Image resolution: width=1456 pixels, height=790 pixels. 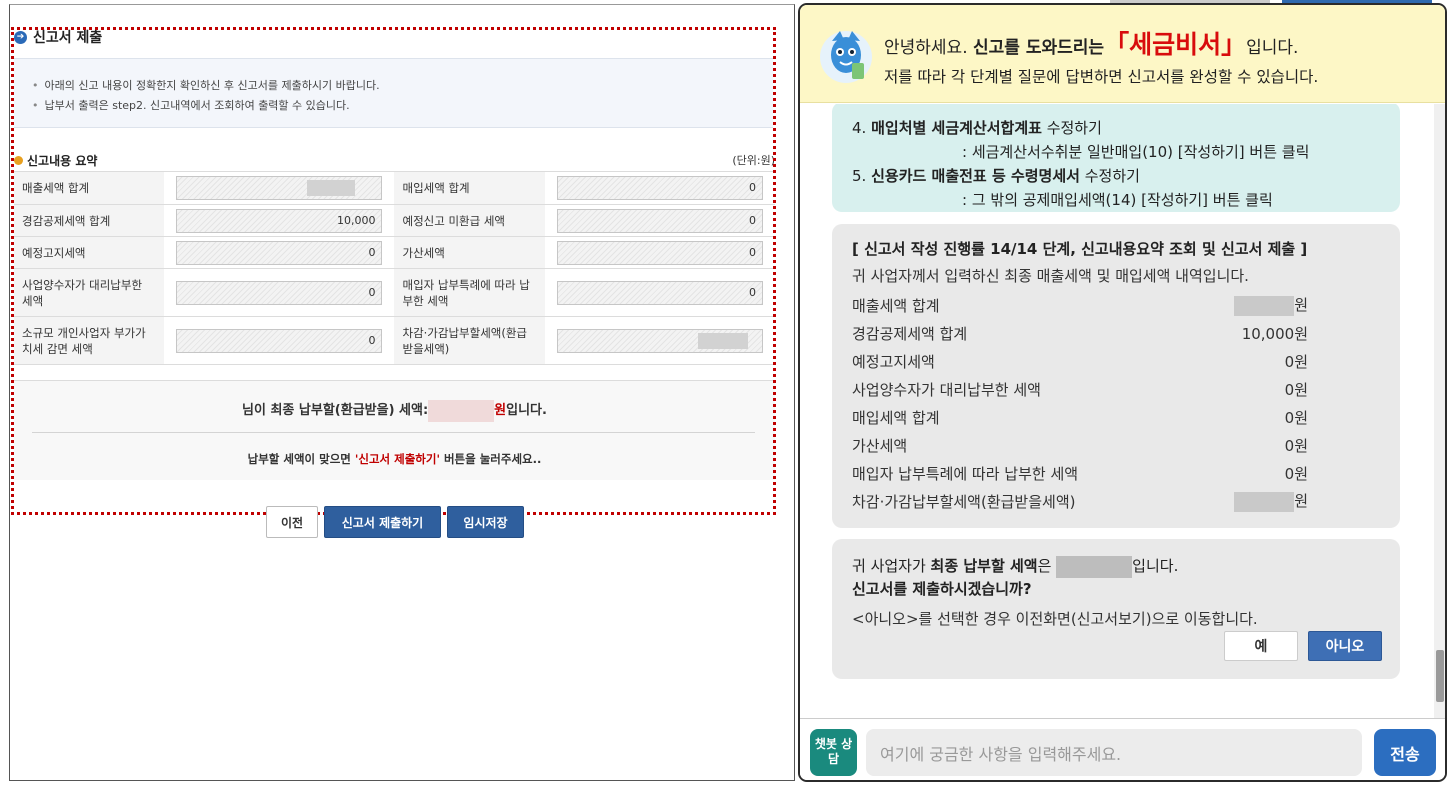 I want to click on answer-buttons: 예 아니오, so click(x=1303, y=646).